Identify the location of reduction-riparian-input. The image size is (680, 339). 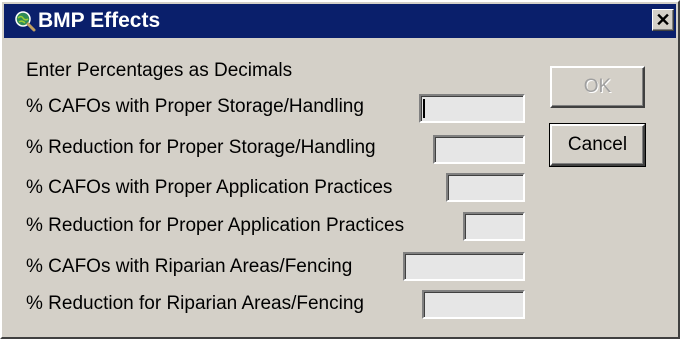
(473, 304).